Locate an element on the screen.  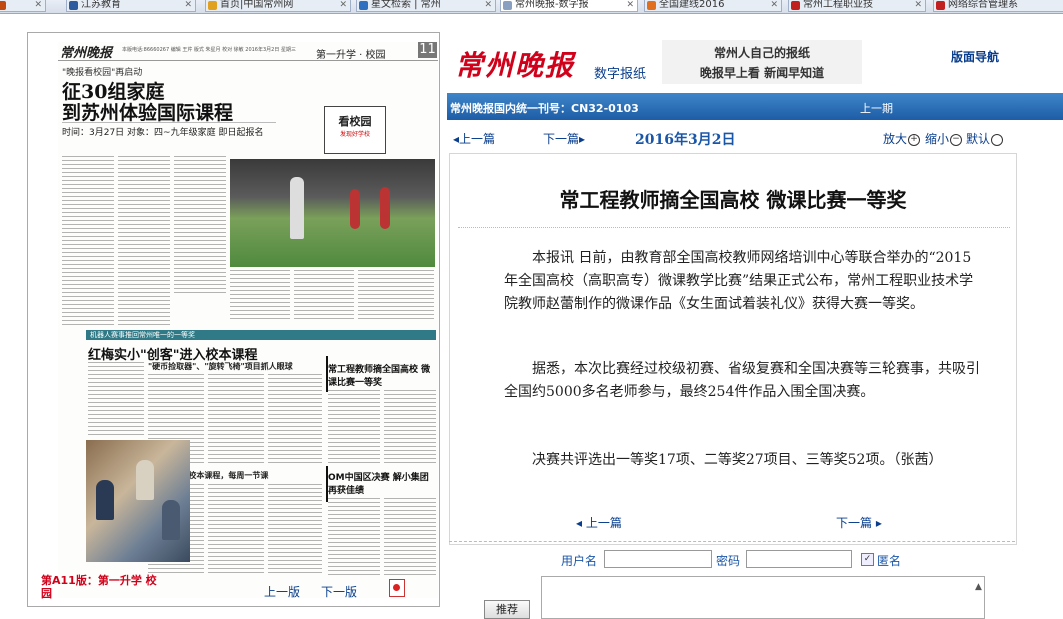
password-input is located at coordinates (799, 559).